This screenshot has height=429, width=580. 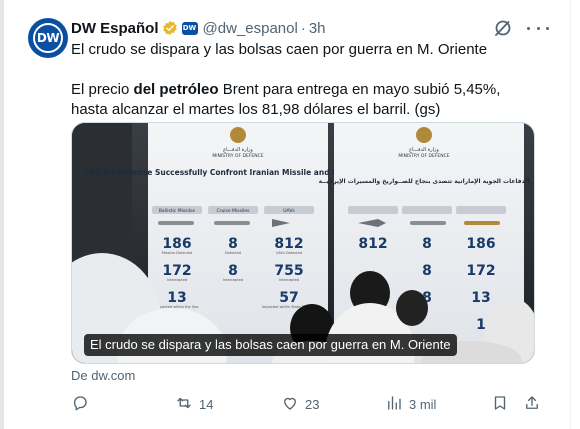 I want to click on avatar-logo-text: DW, so click(x=48, y=38).